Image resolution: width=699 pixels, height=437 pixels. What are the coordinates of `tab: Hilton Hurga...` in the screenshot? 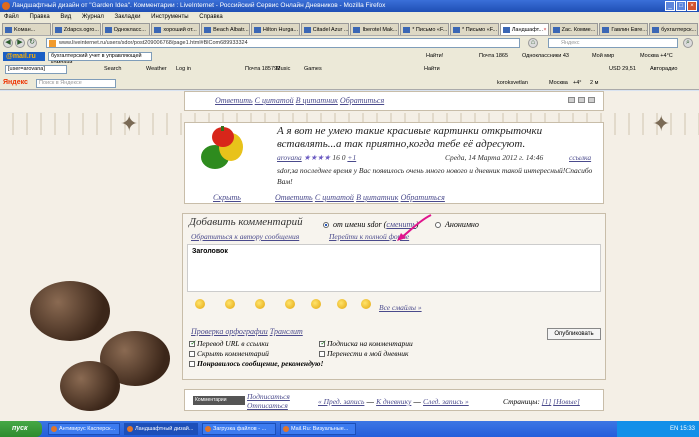 It's located at (275, 29).